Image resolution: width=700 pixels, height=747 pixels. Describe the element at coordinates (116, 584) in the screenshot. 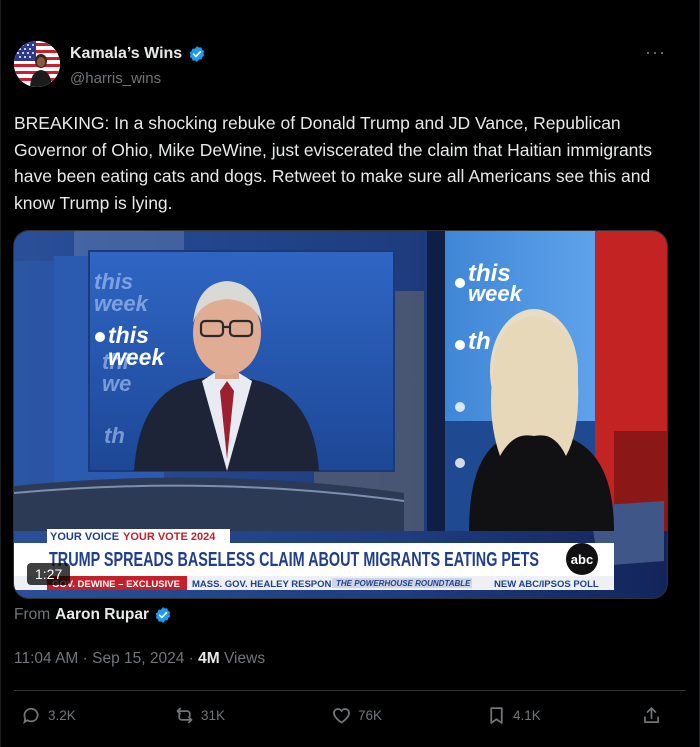

I see `ticker-item-1: GOV. DEWINE – EXCLUSIVE` at that location.